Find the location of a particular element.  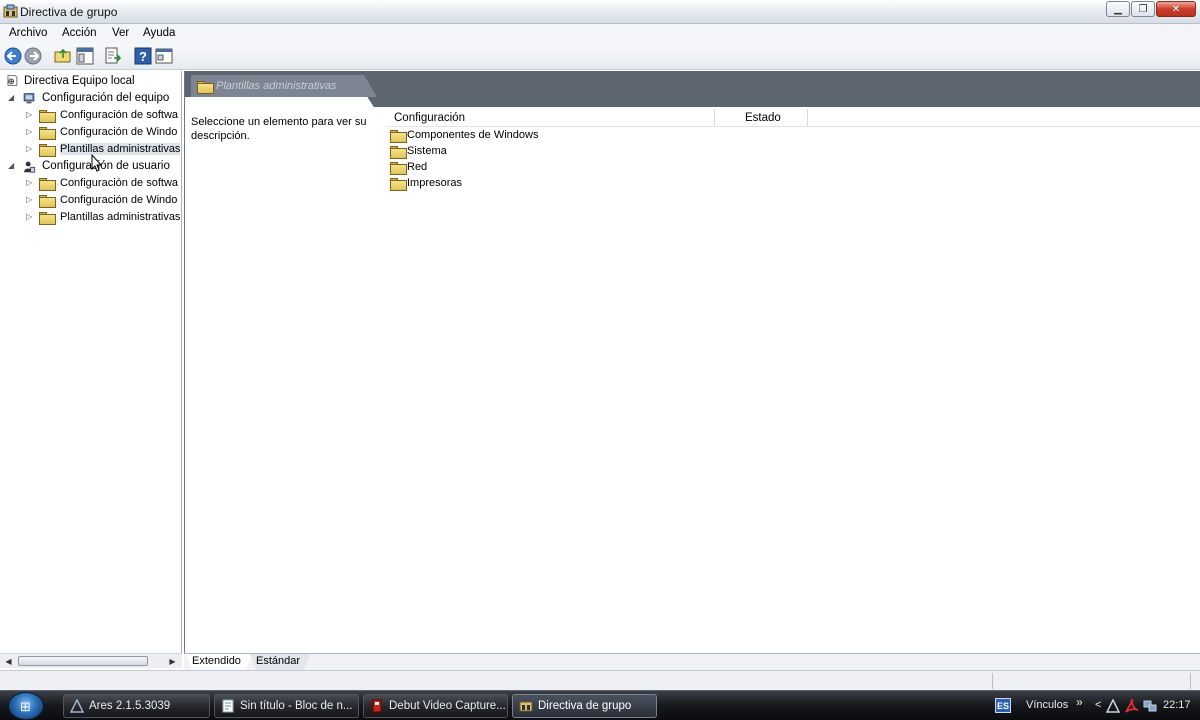

mouse-cursor-icon is located at coordinates (97, 163).